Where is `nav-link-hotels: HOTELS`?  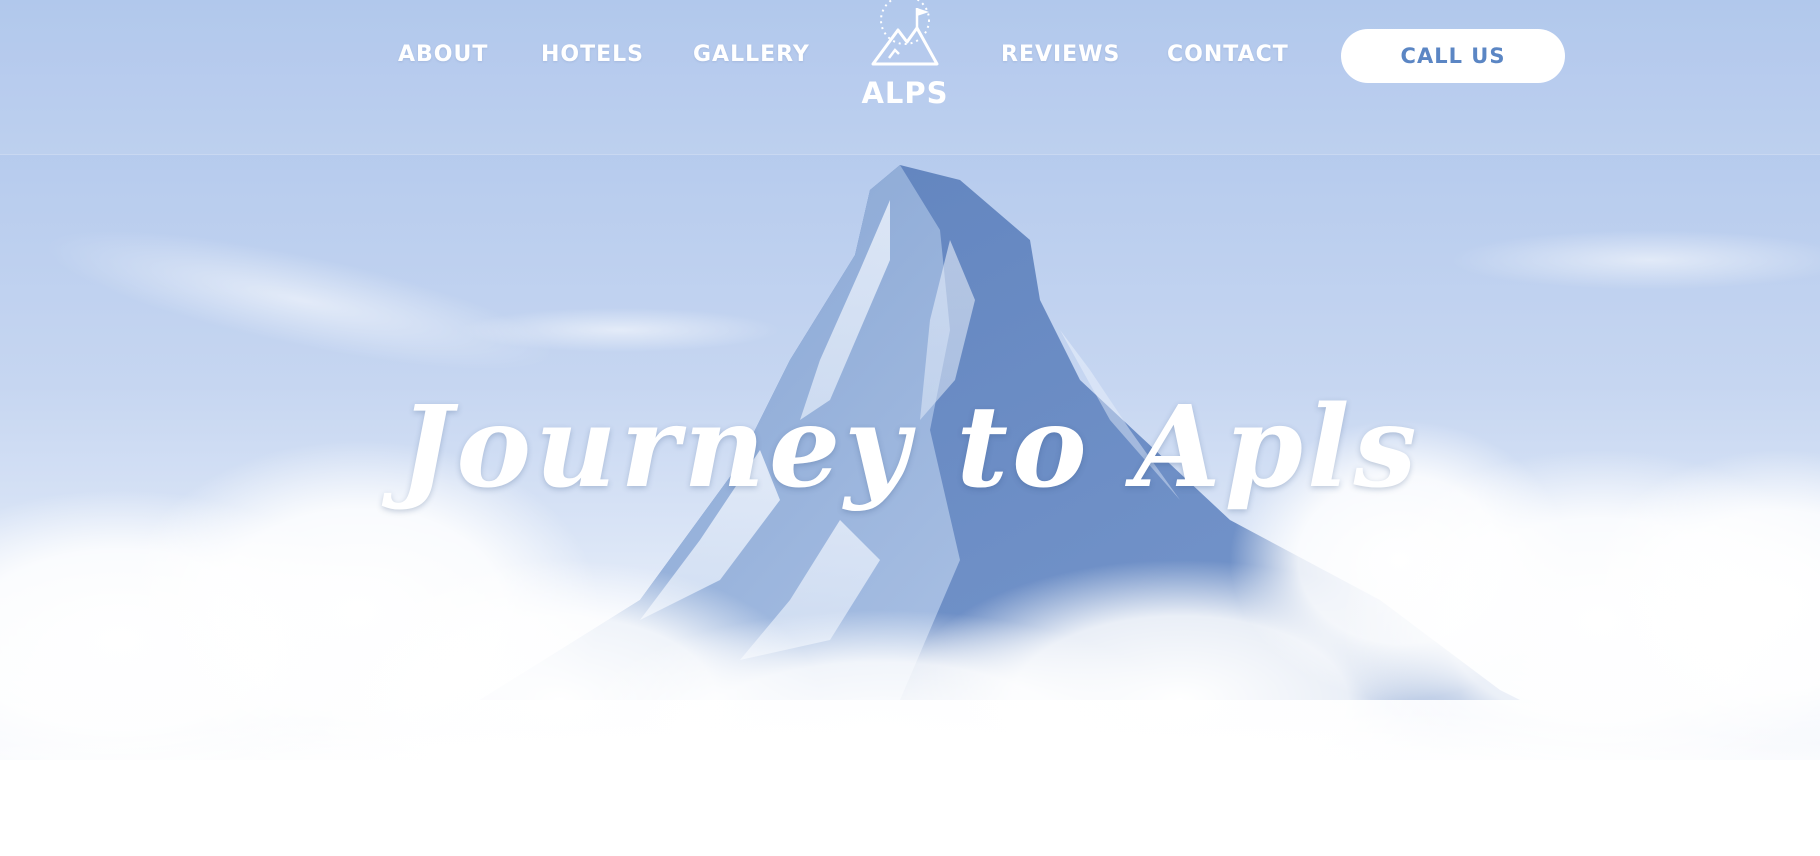
nav-link-hotels: HOTELS is located at coordinates (592, 54).